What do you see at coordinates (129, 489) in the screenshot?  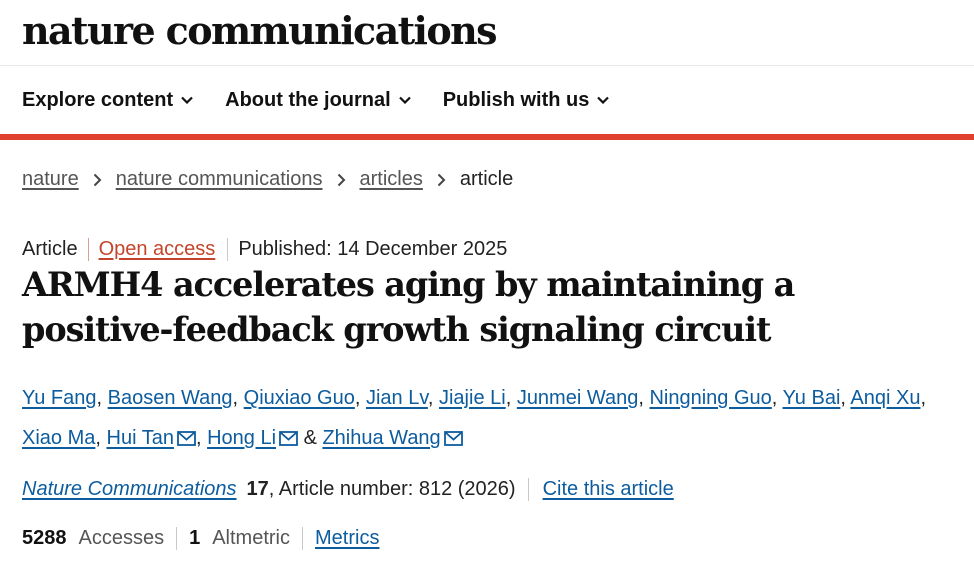 I see `journal-link: Nature Communications` at bounding box center [129, 489].